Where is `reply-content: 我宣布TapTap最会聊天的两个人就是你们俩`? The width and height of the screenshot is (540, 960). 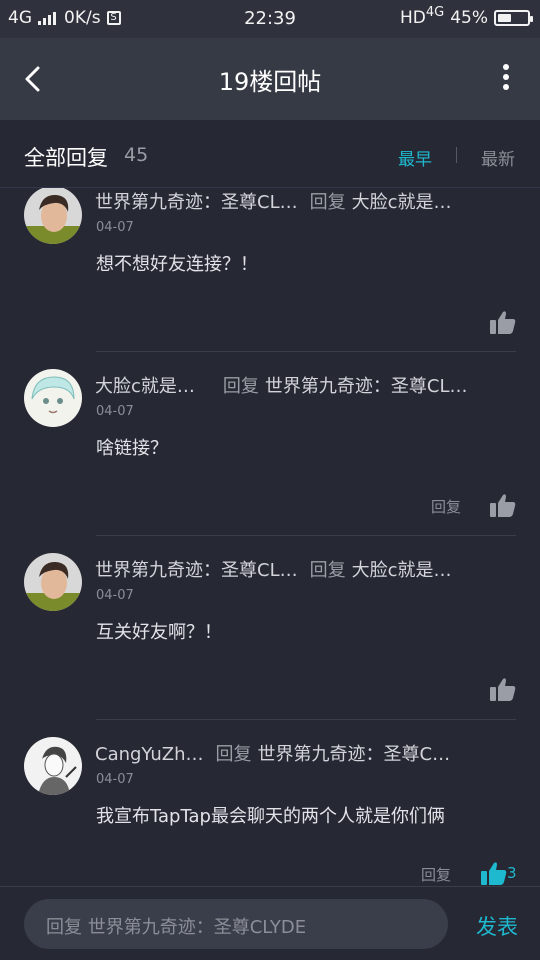
reply-content: 我宣布TapTap最会聊天的两个人就是你们俩 is located at coordinates (270, 816).